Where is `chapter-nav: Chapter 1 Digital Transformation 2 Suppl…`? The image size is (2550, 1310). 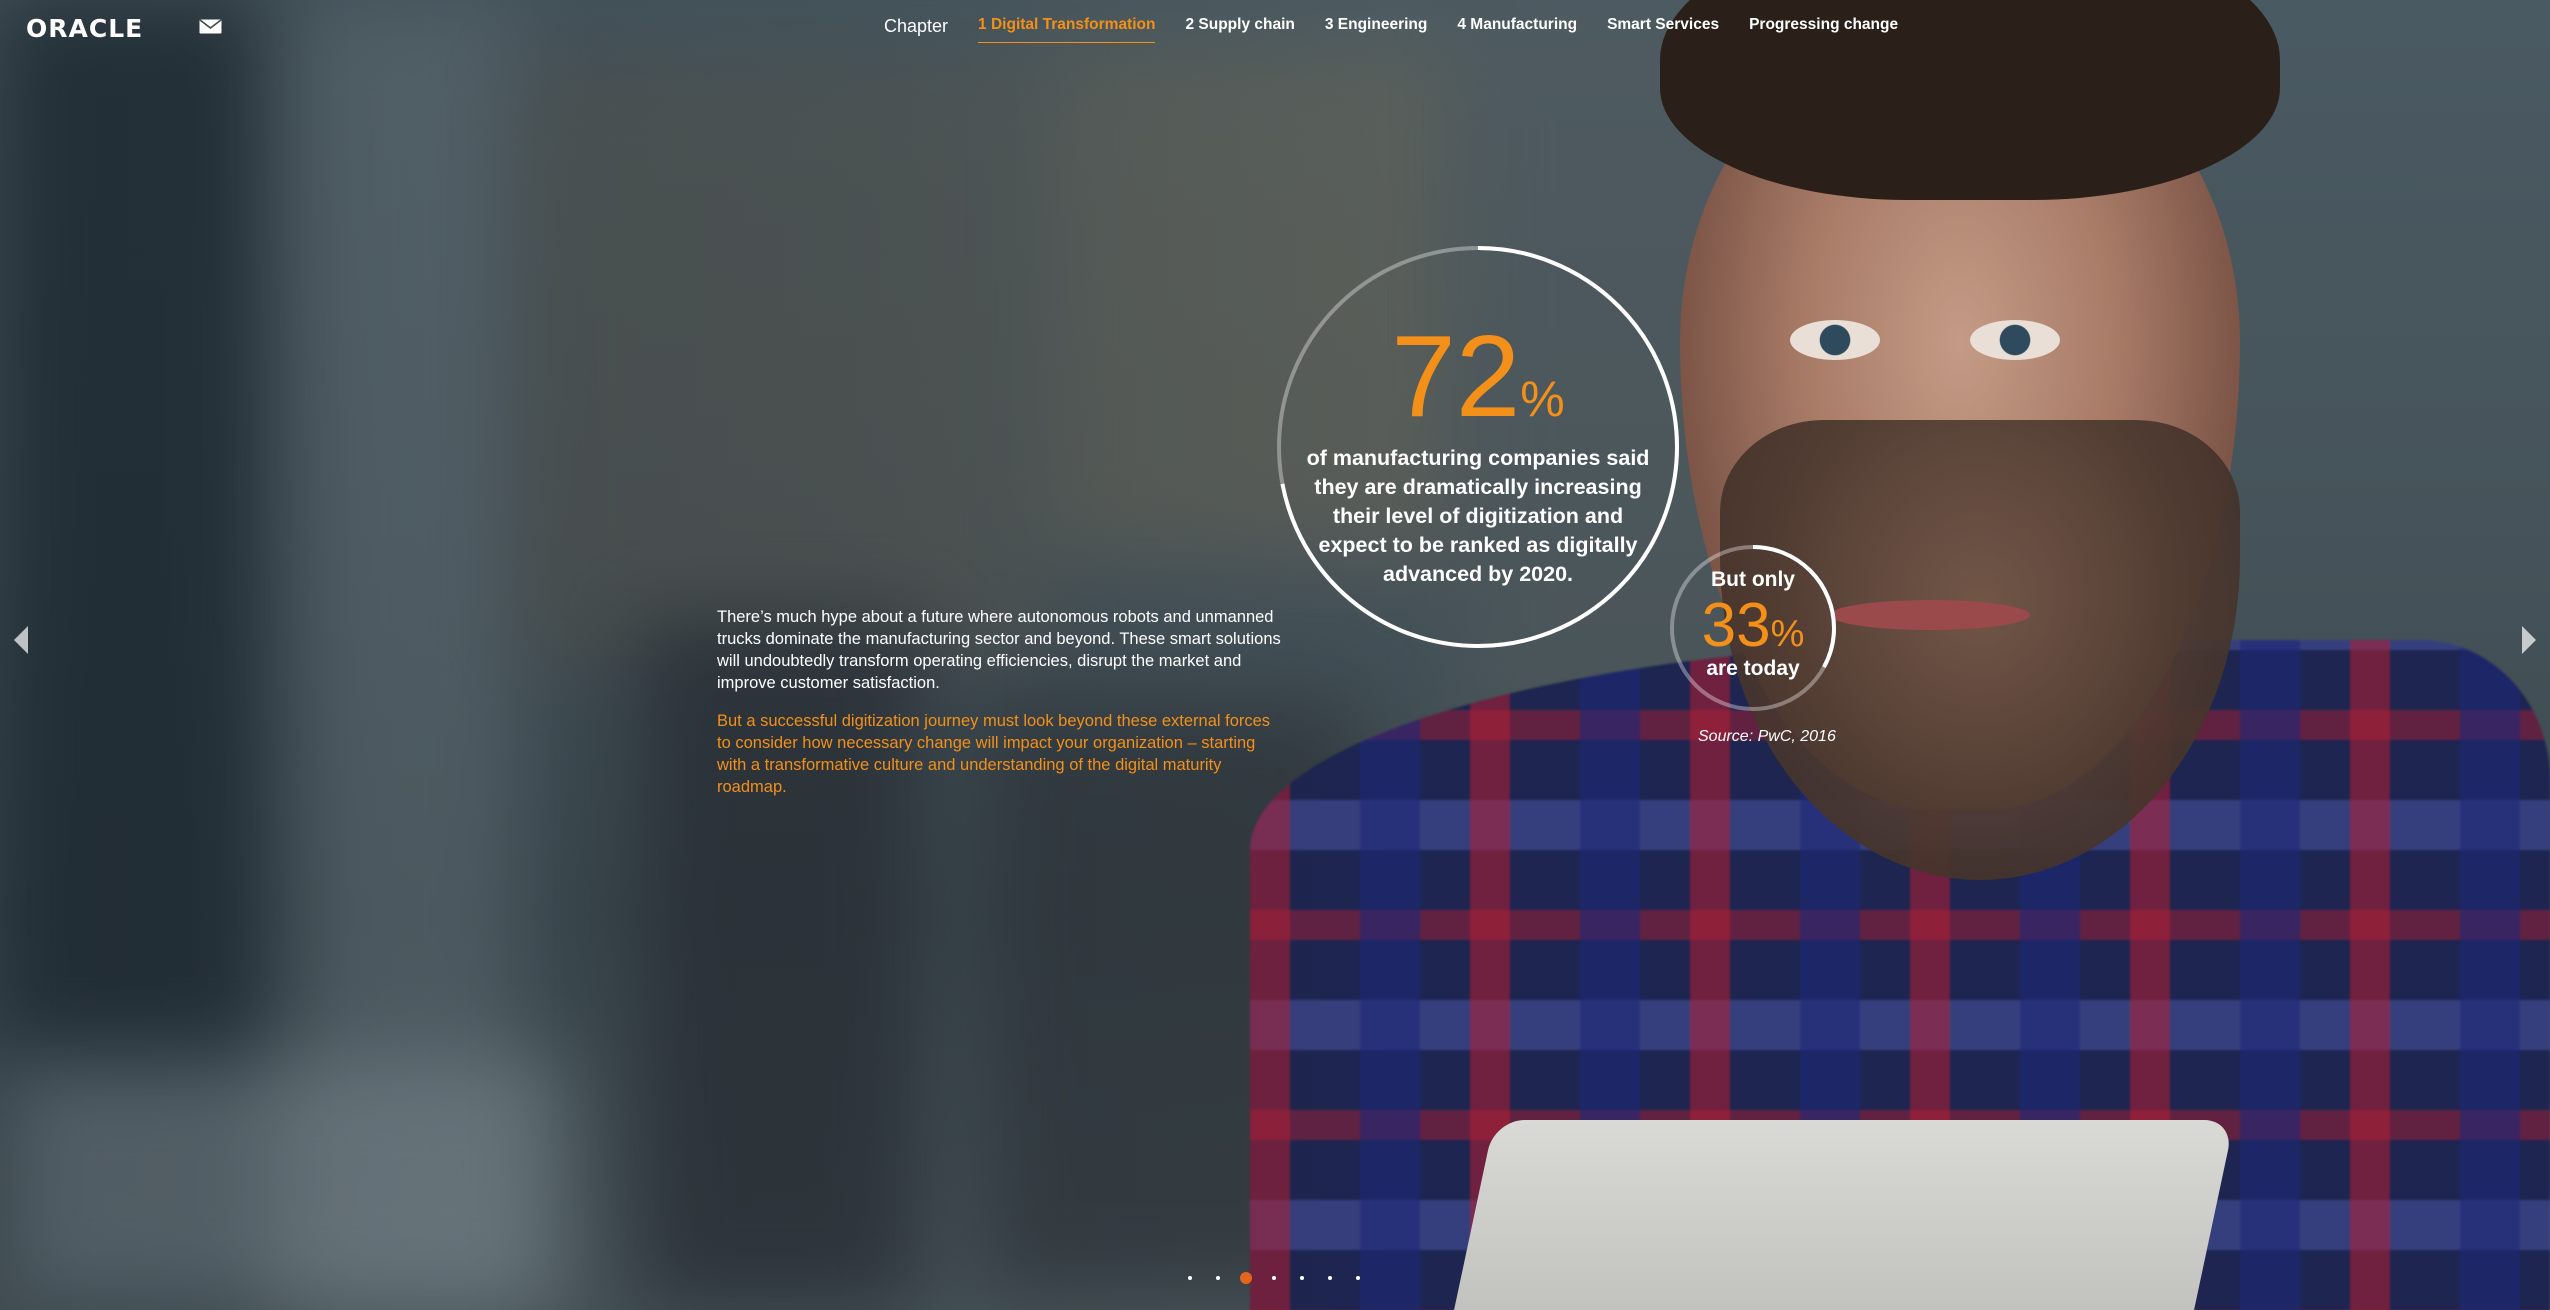
chapter-nav: Chapter 1 Digital Transformation 2 Suppl… is located at coordinates (1406, 28).